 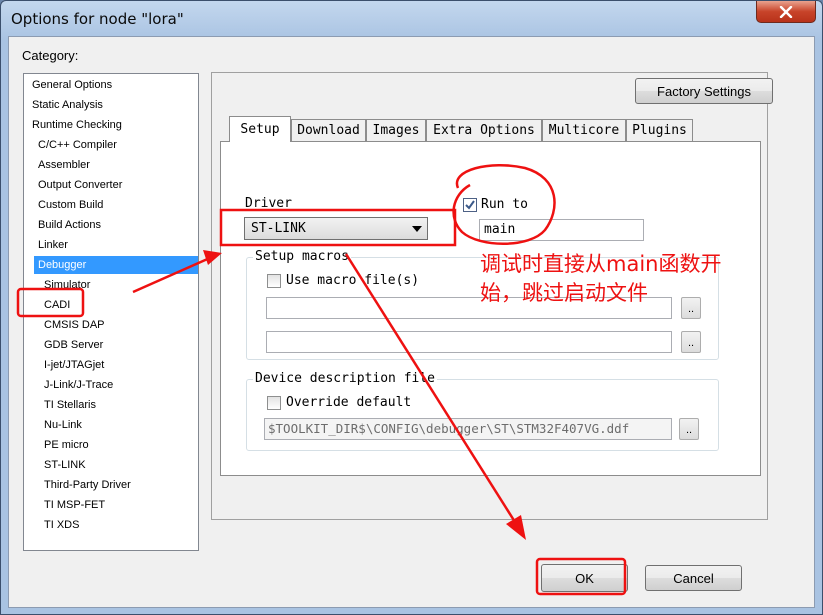 I want to click on window-title: Options for node "lora", so click(x=97, y=19).